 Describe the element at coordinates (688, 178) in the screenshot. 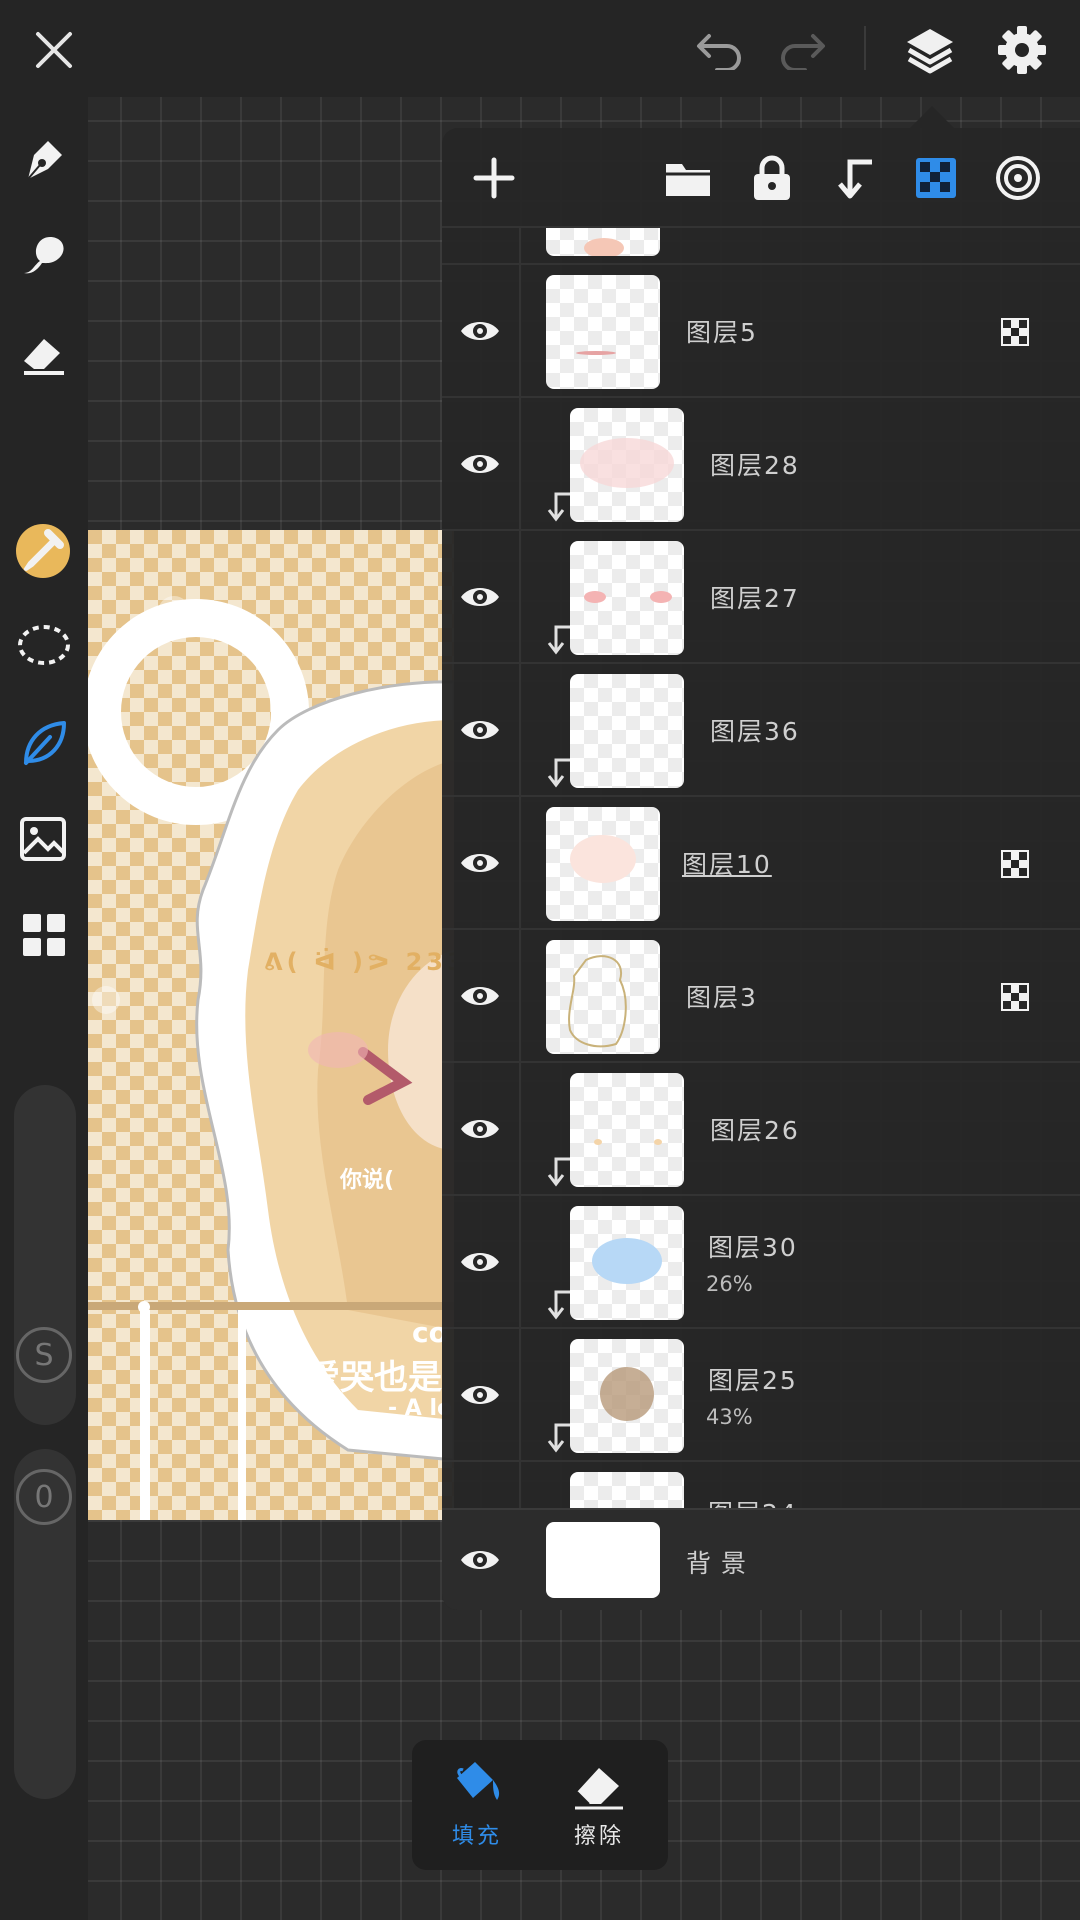

I see `folder-icon` at that location.